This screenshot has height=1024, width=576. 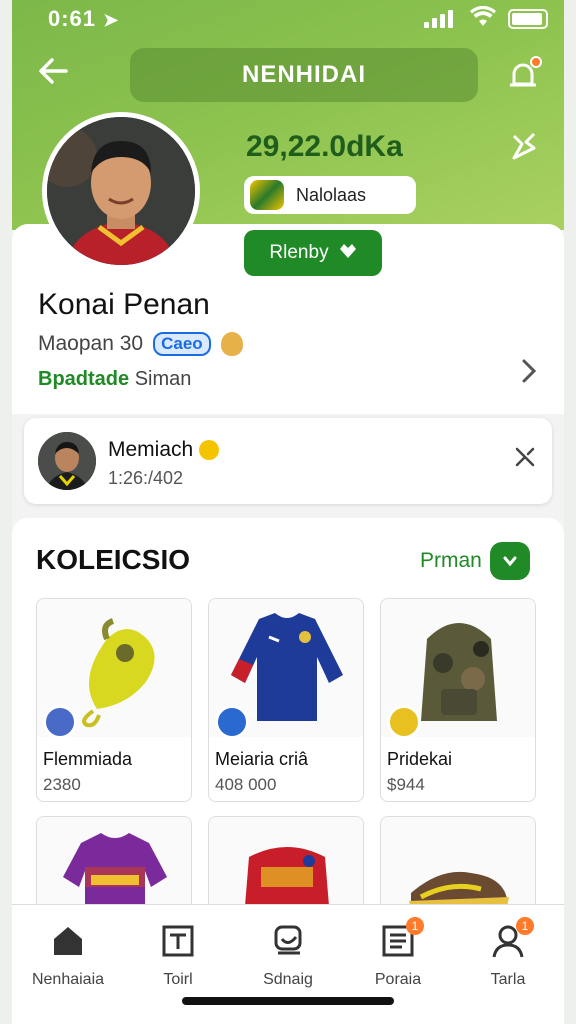 I want to click on chevron-right-button, so click(x=509, y=561).